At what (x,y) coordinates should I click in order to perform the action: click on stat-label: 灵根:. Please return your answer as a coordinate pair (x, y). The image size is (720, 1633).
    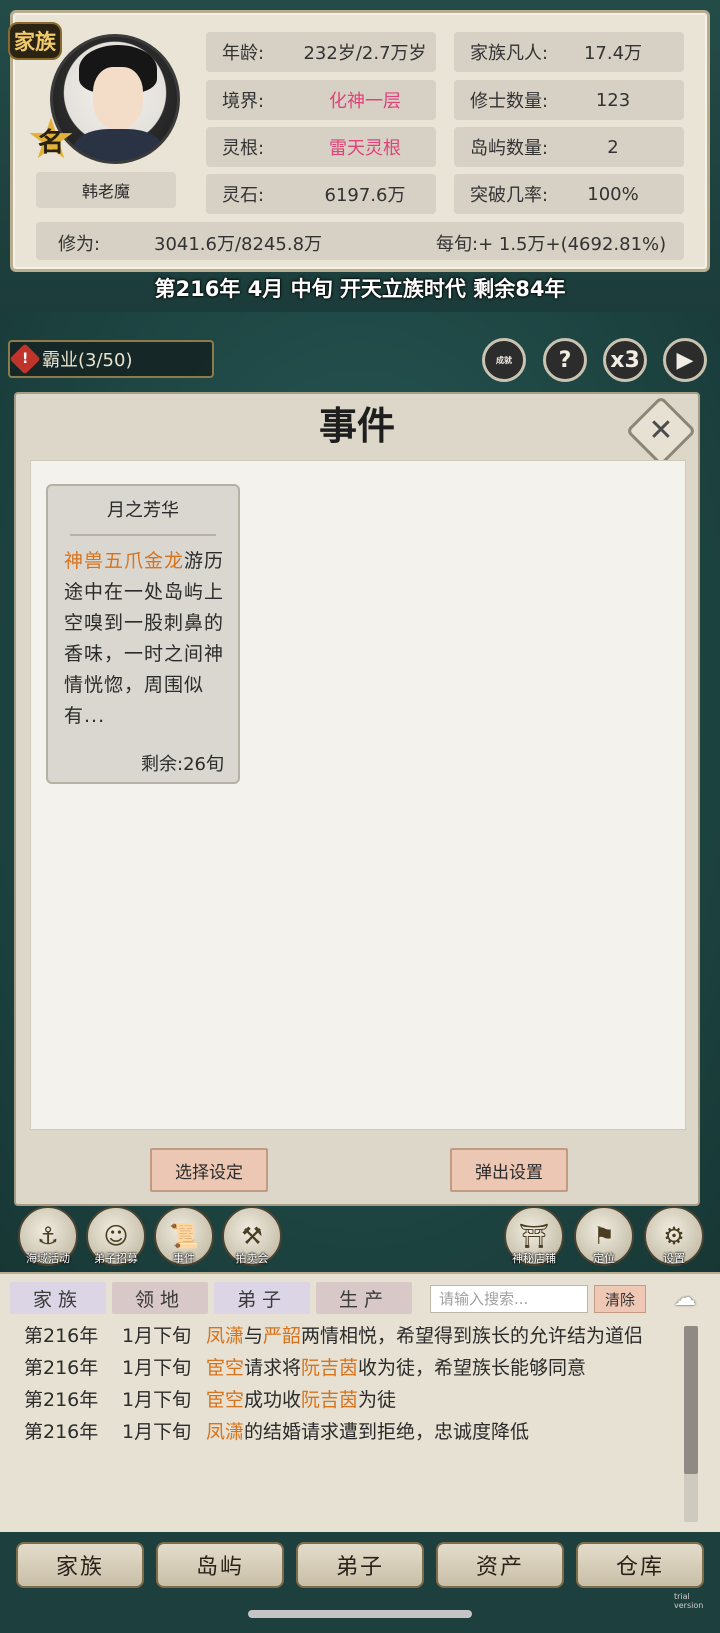
    Looking at the image, I should click on (243, 148).